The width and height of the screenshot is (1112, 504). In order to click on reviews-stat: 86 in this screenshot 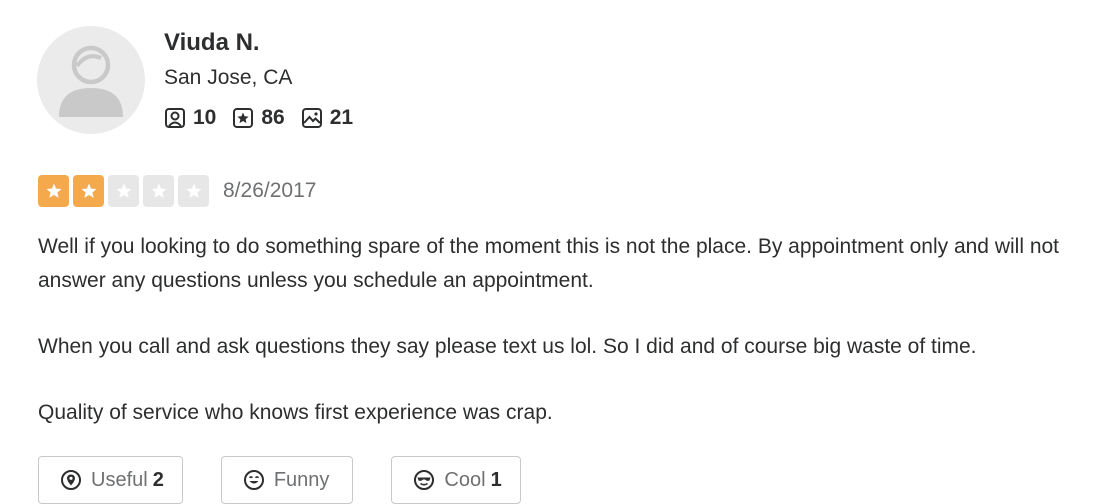, I will do `click(258, 118)`.